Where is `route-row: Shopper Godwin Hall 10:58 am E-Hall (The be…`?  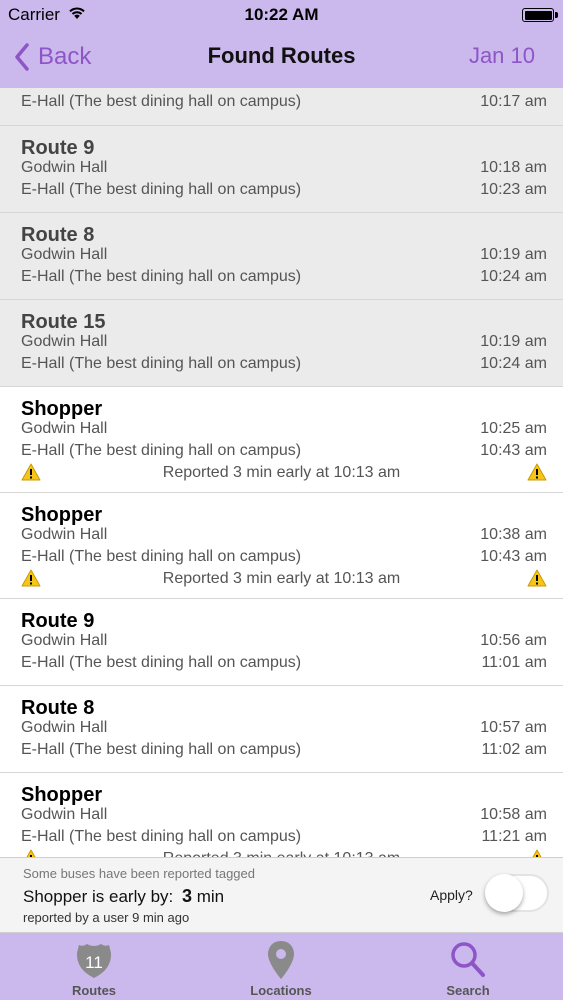 route-row: Shopper Godwin Hall 10:58 am E-Hall (The be… is located at coordinates (281, 815).